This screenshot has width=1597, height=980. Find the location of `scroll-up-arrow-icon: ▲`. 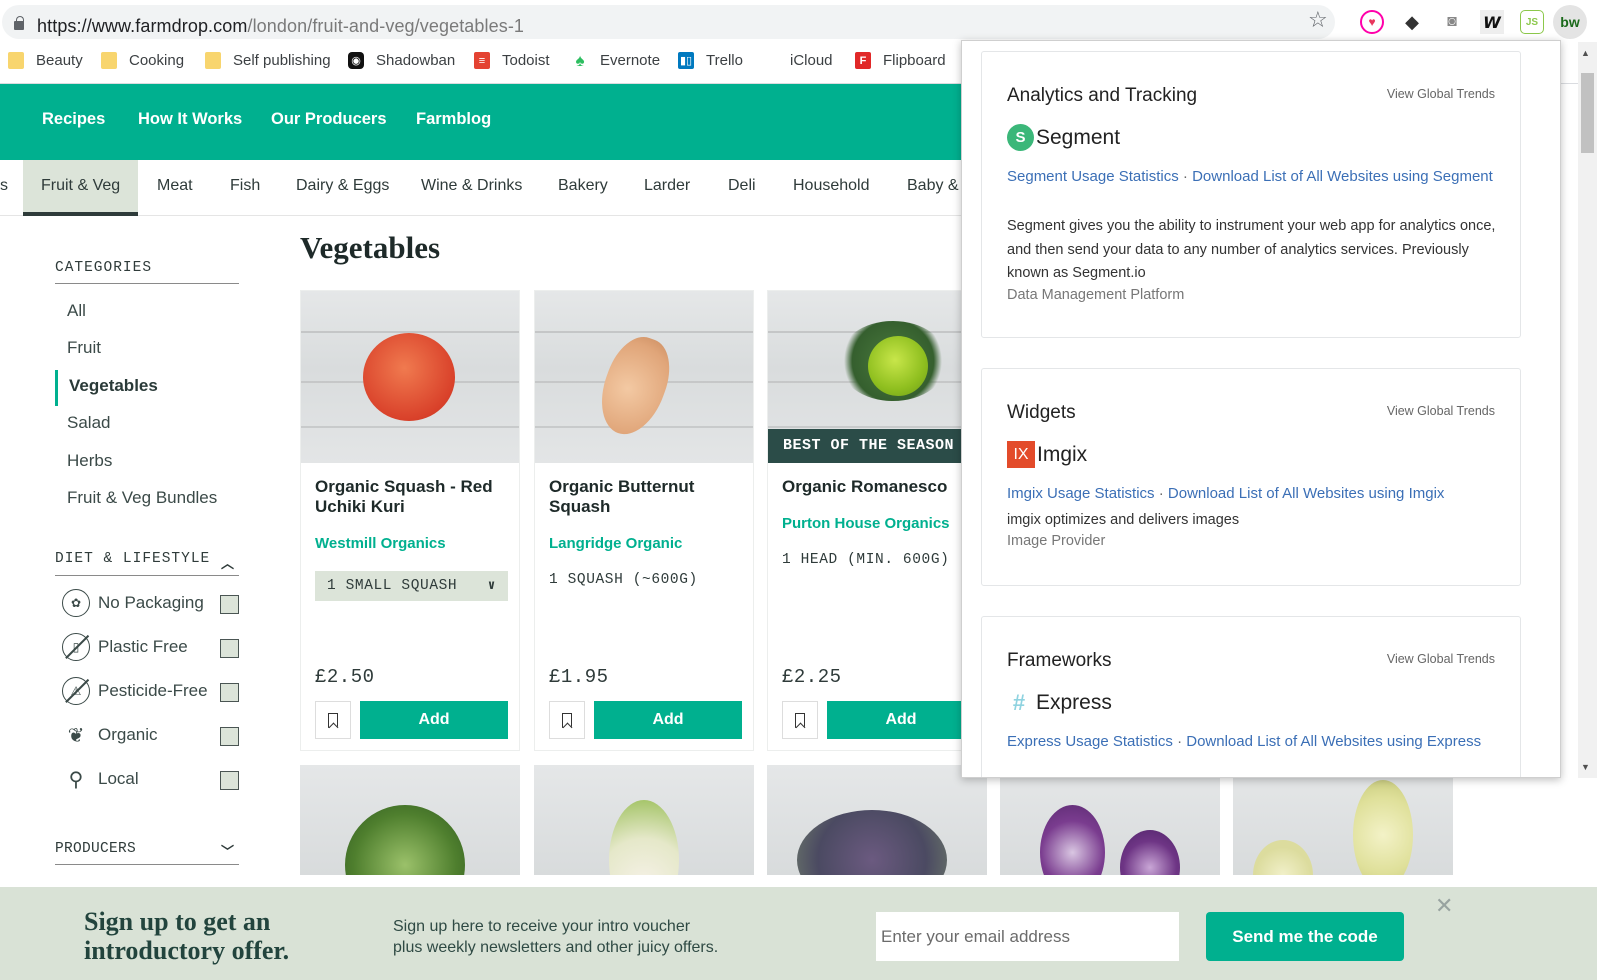

scroll-up-arrow-icon: ▲ is located at coordinates (1585, 53).